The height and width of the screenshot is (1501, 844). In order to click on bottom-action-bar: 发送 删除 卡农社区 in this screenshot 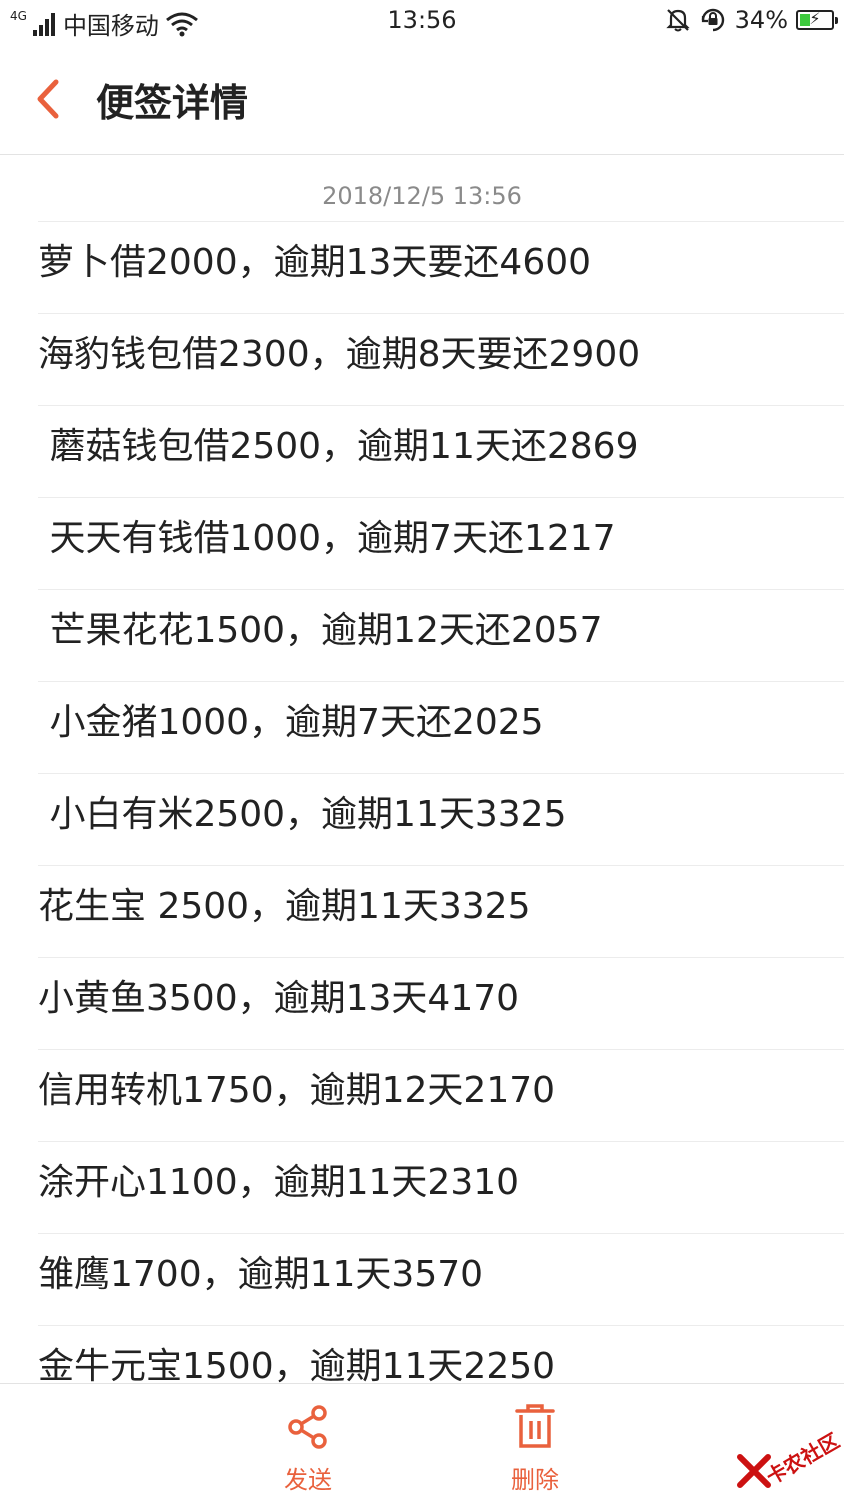, I will do `click(422, 1442)`.